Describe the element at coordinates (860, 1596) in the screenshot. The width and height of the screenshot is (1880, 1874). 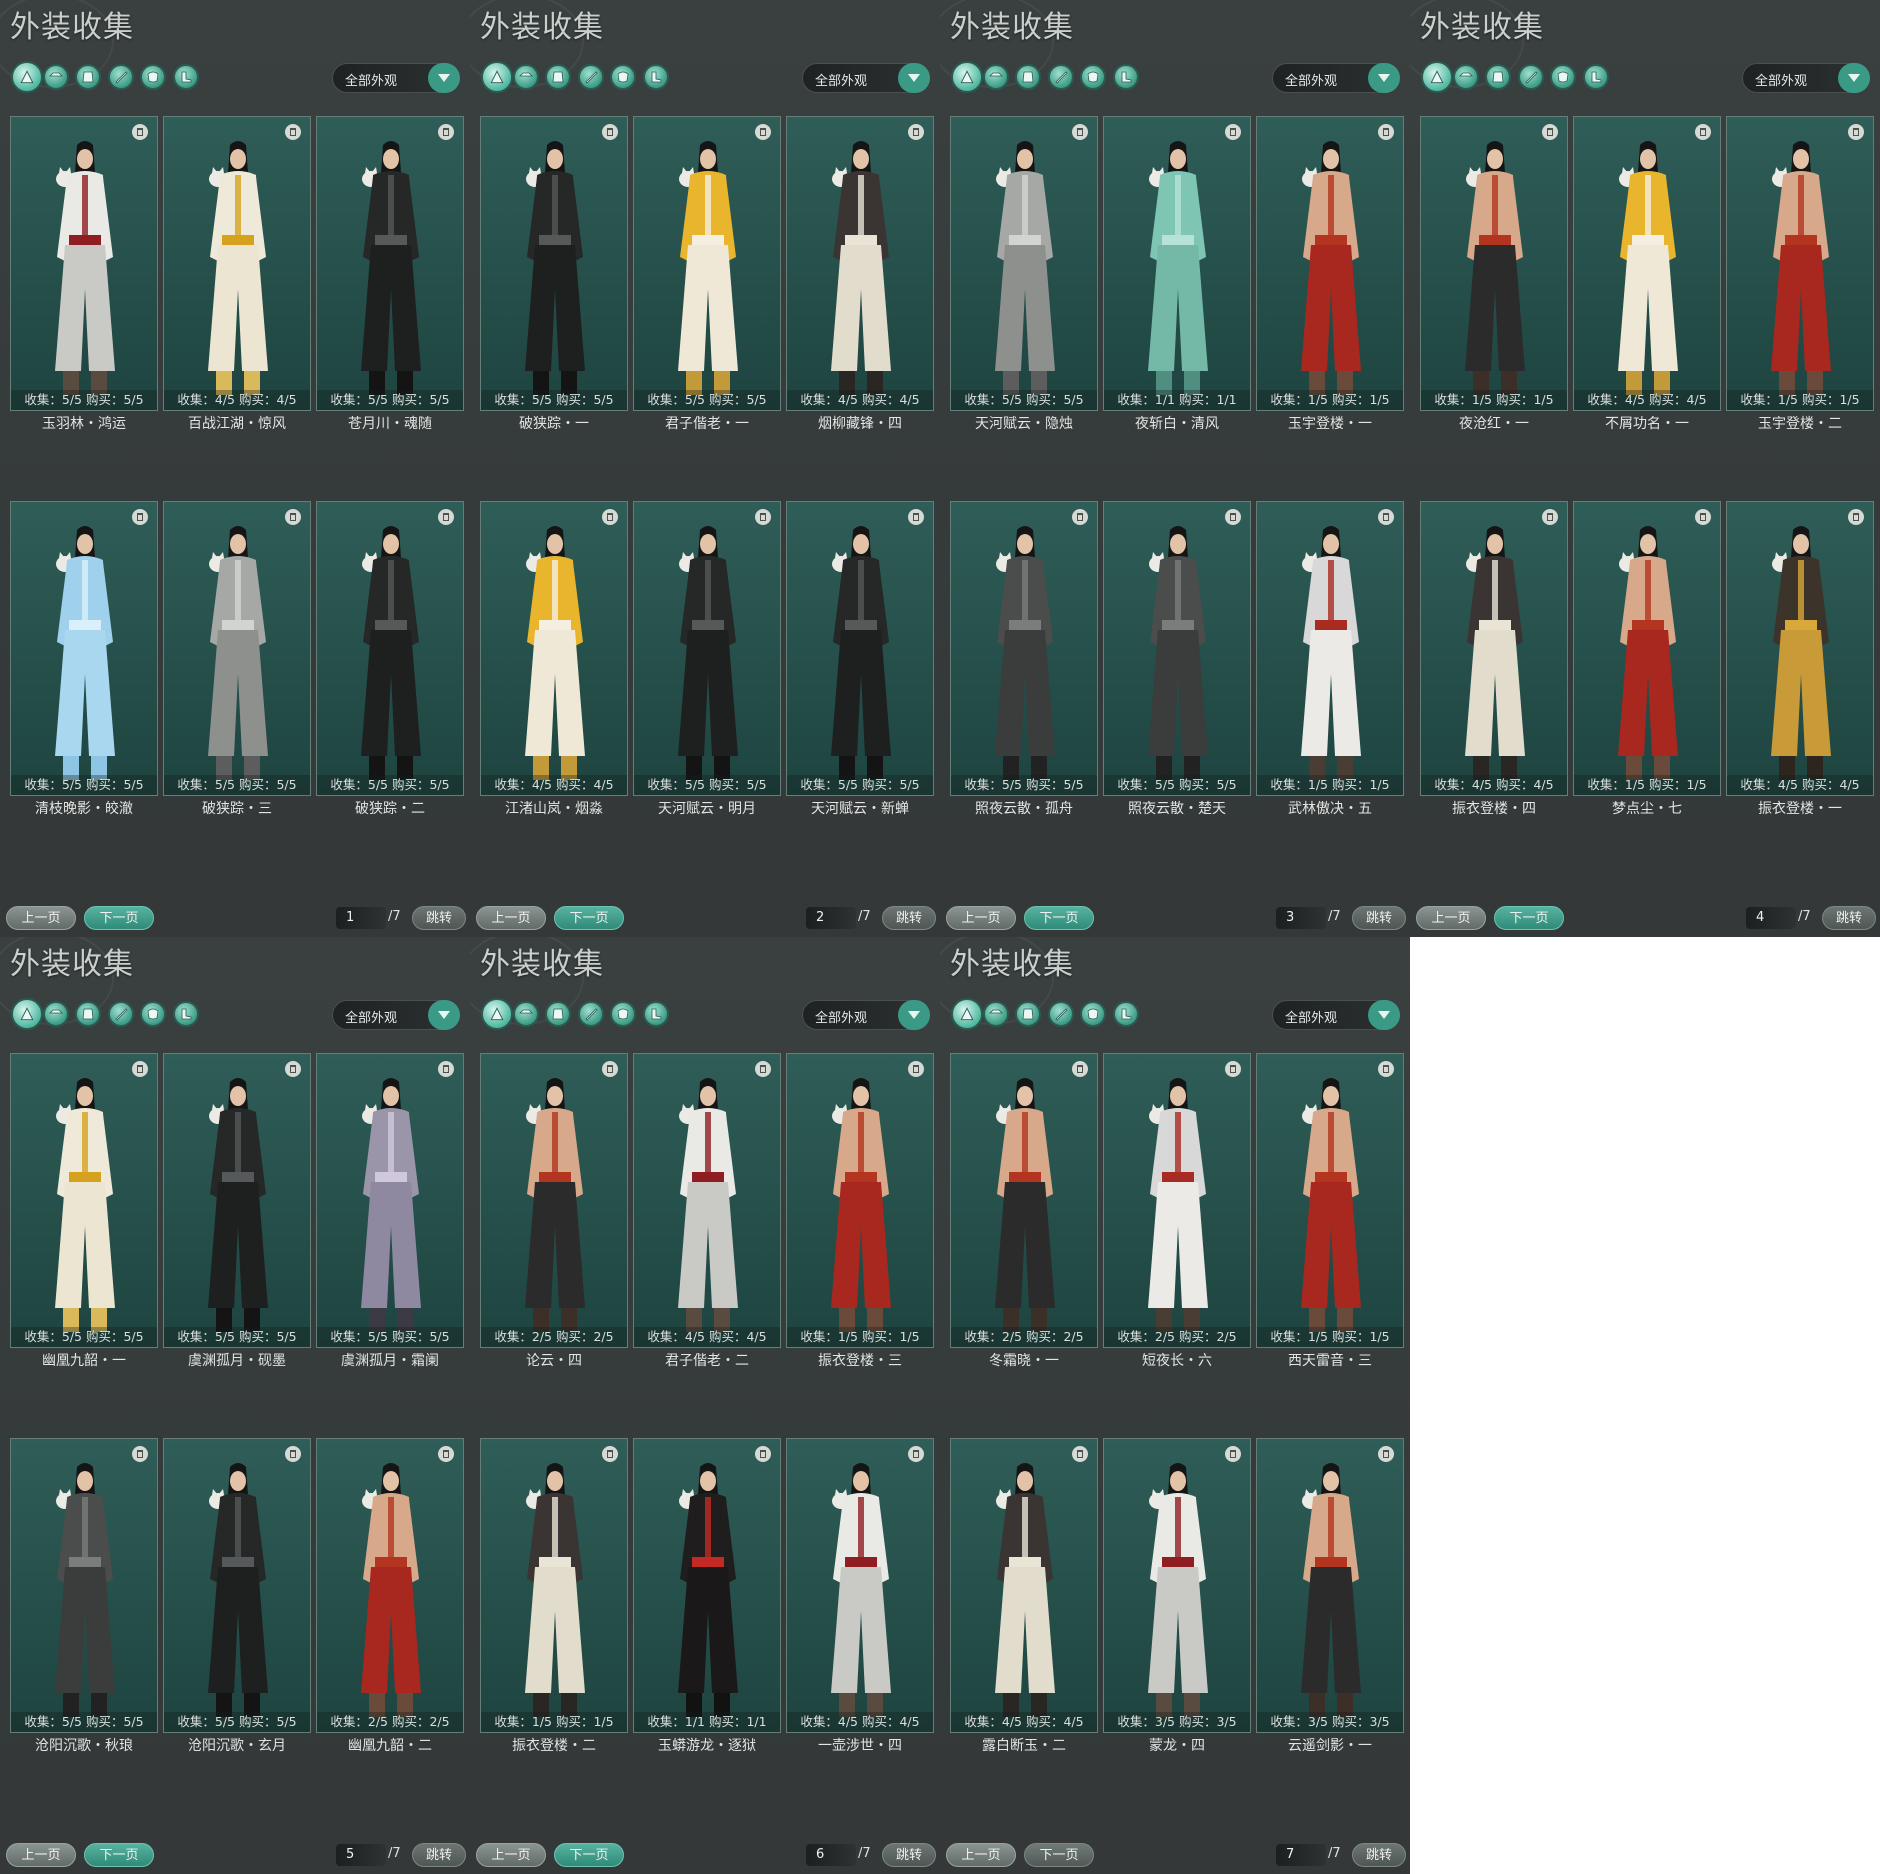
I see `outfit-card: 收集：4/5 购买：4/5 一壶涉世・四` at that location.